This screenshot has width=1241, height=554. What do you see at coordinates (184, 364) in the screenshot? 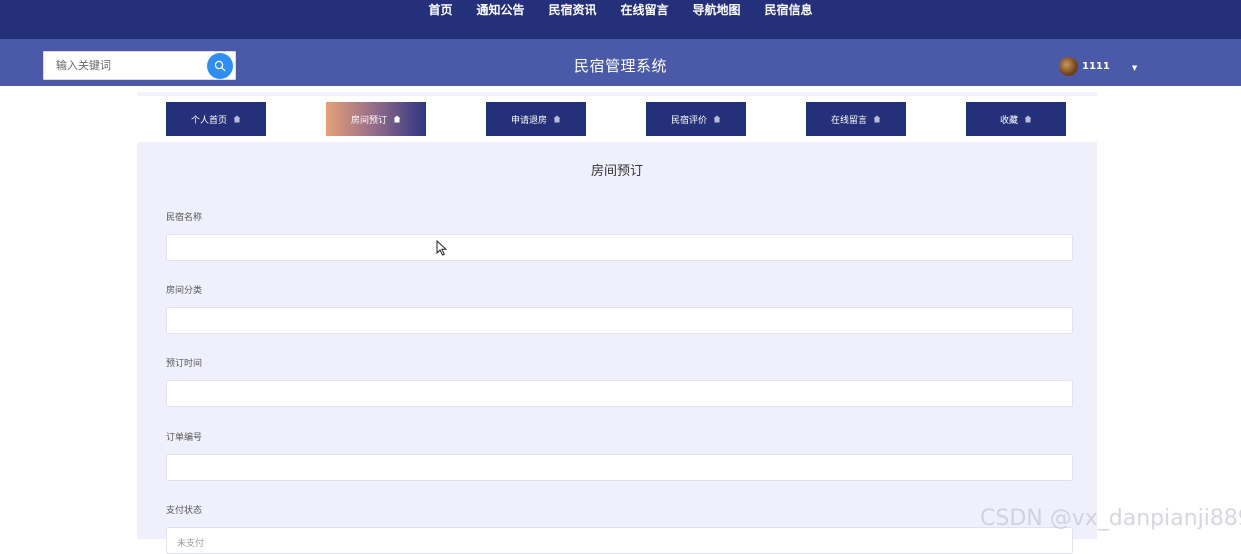
I see `field-label-booking-time: 预订时间` at bounding box center [184, 364].